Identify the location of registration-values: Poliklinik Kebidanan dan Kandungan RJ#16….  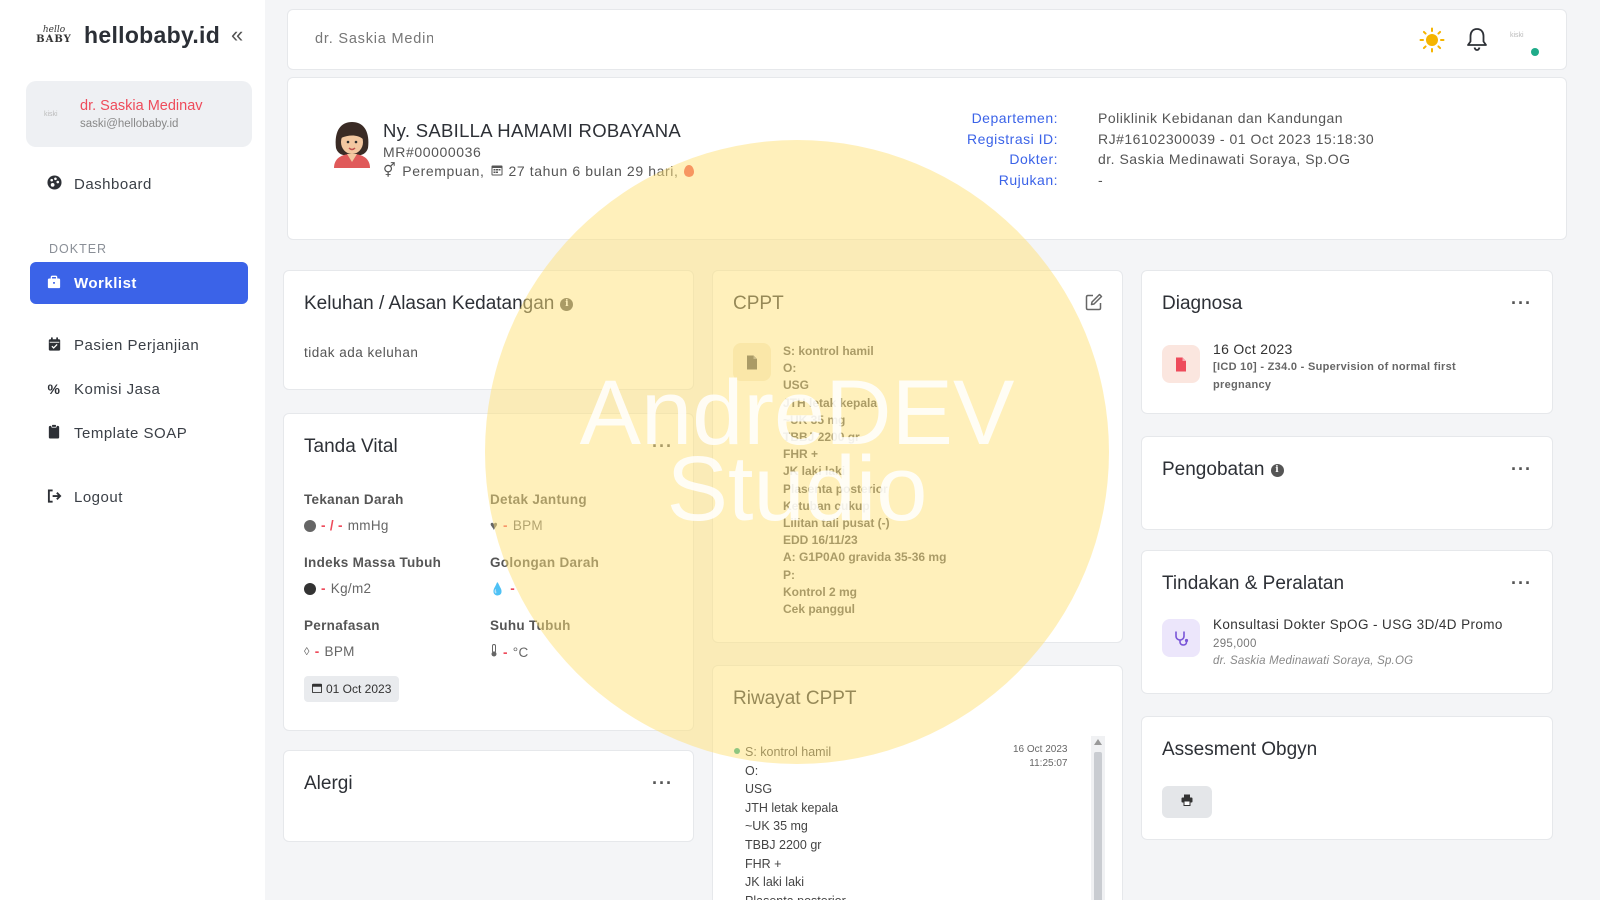
(1236, 149).